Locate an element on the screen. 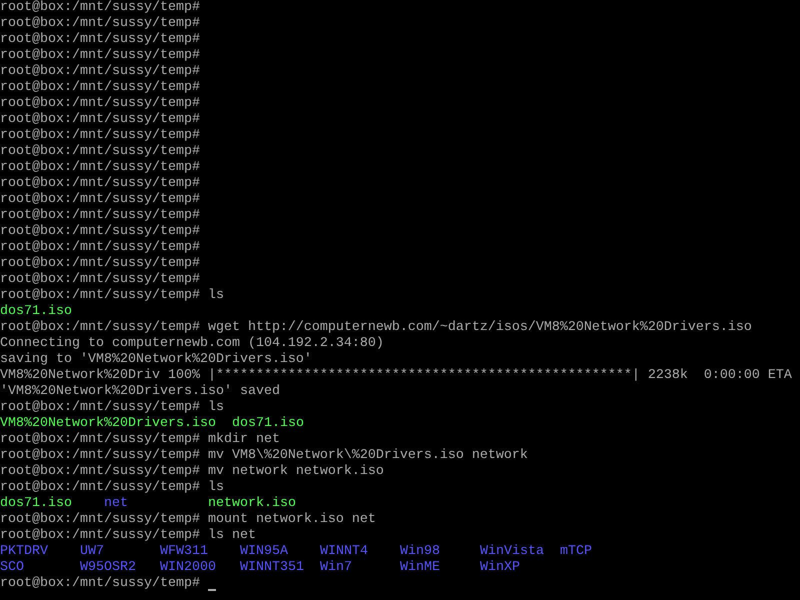 Image resolution: width=800 pixels, height=600 pixels. terminal-line: root@box:/mnt/sussy/temp# ls net is located at coordinates (128, 536).